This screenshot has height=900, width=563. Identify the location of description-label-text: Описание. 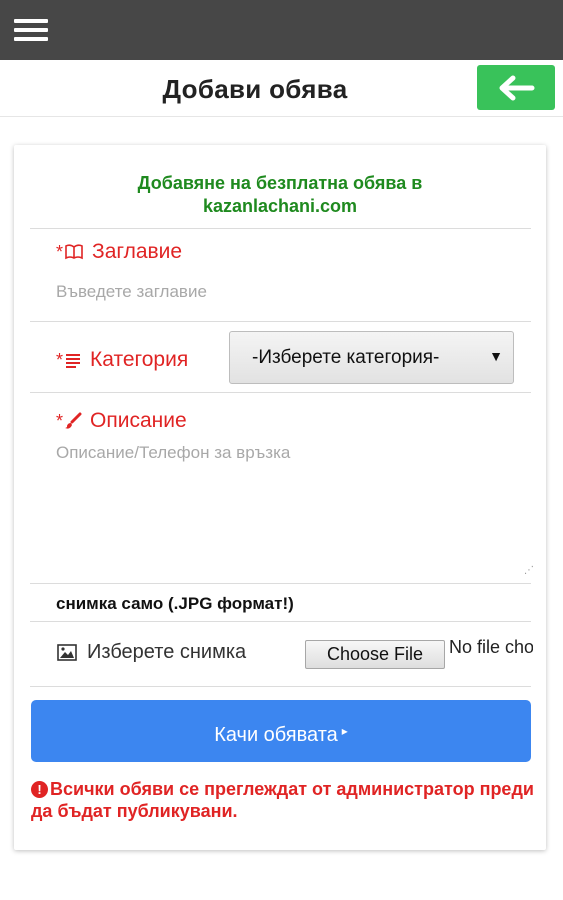
(138, 420).